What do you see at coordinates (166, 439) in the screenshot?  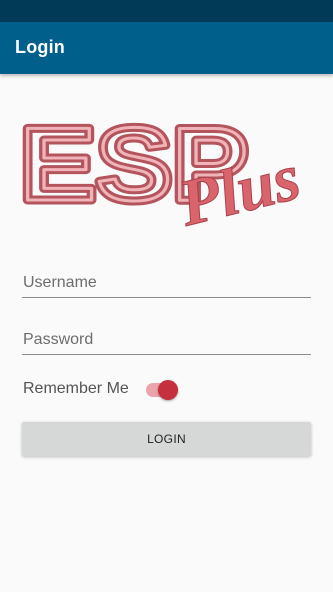 I see `login-button: LOGIN` at bounding box center [166, 439].